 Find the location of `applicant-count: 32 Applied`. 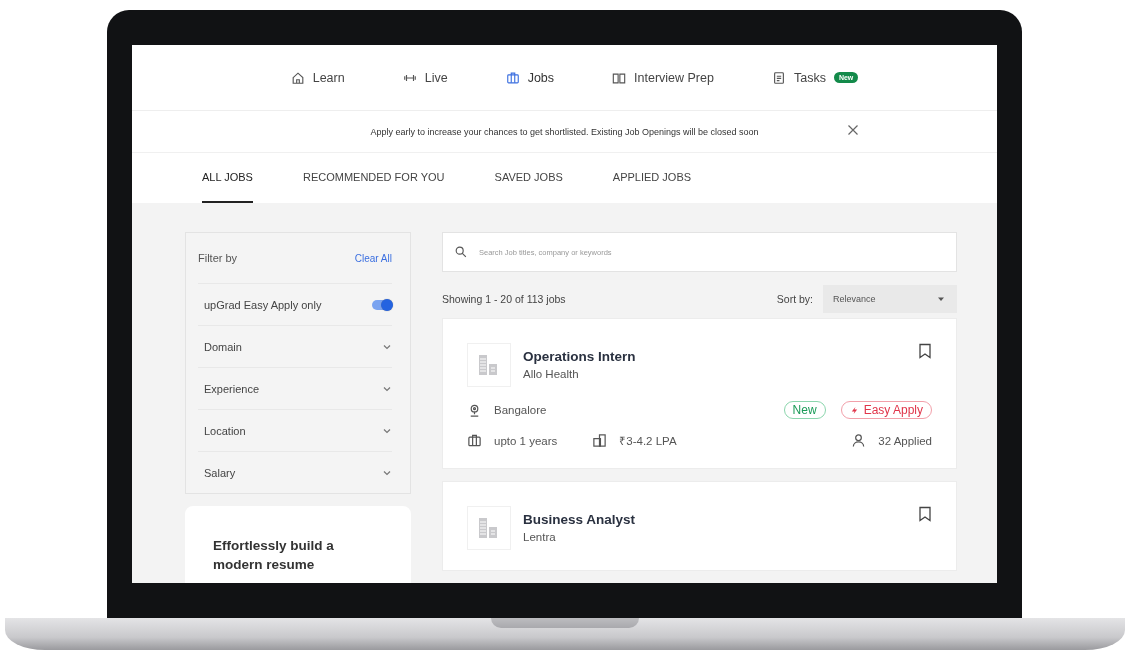

applicant-count: 32 Applied is located at coordinates (905, 440).